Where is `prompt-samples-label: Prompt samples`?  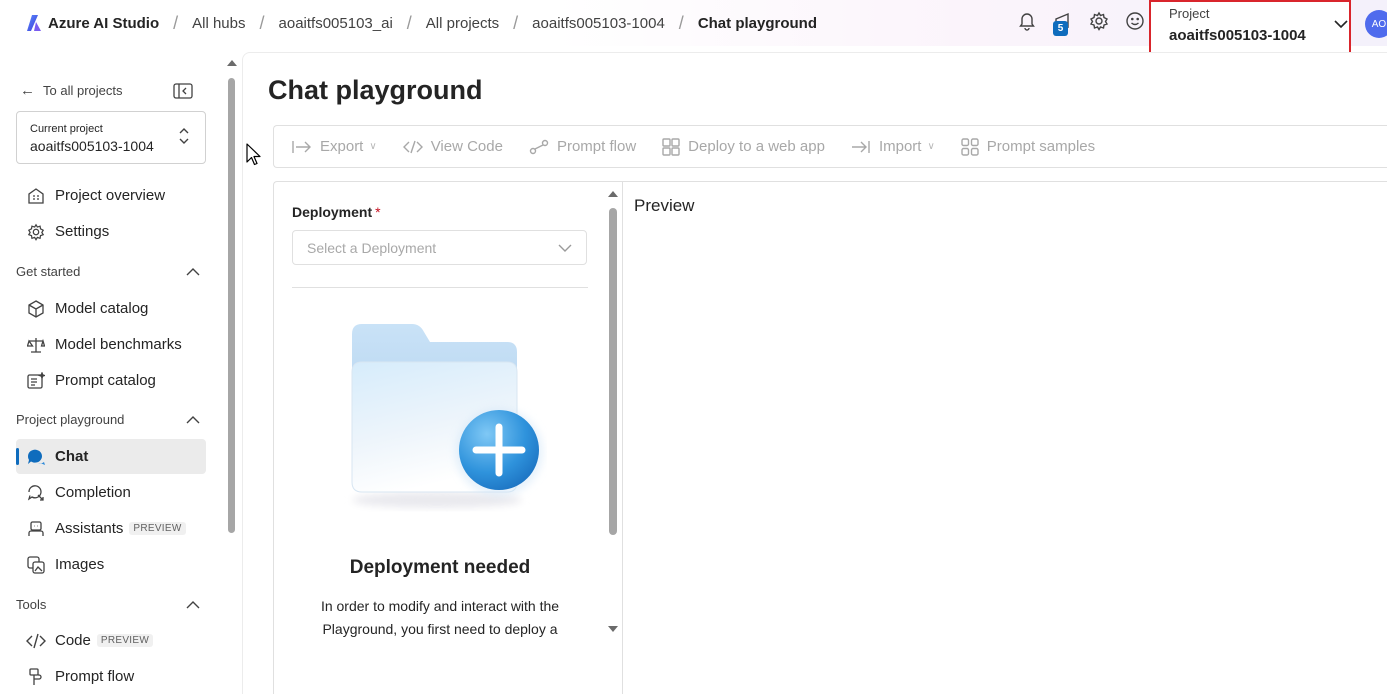 prompt-samples-label: Prompt samples is located at coordinates (1041, 146).